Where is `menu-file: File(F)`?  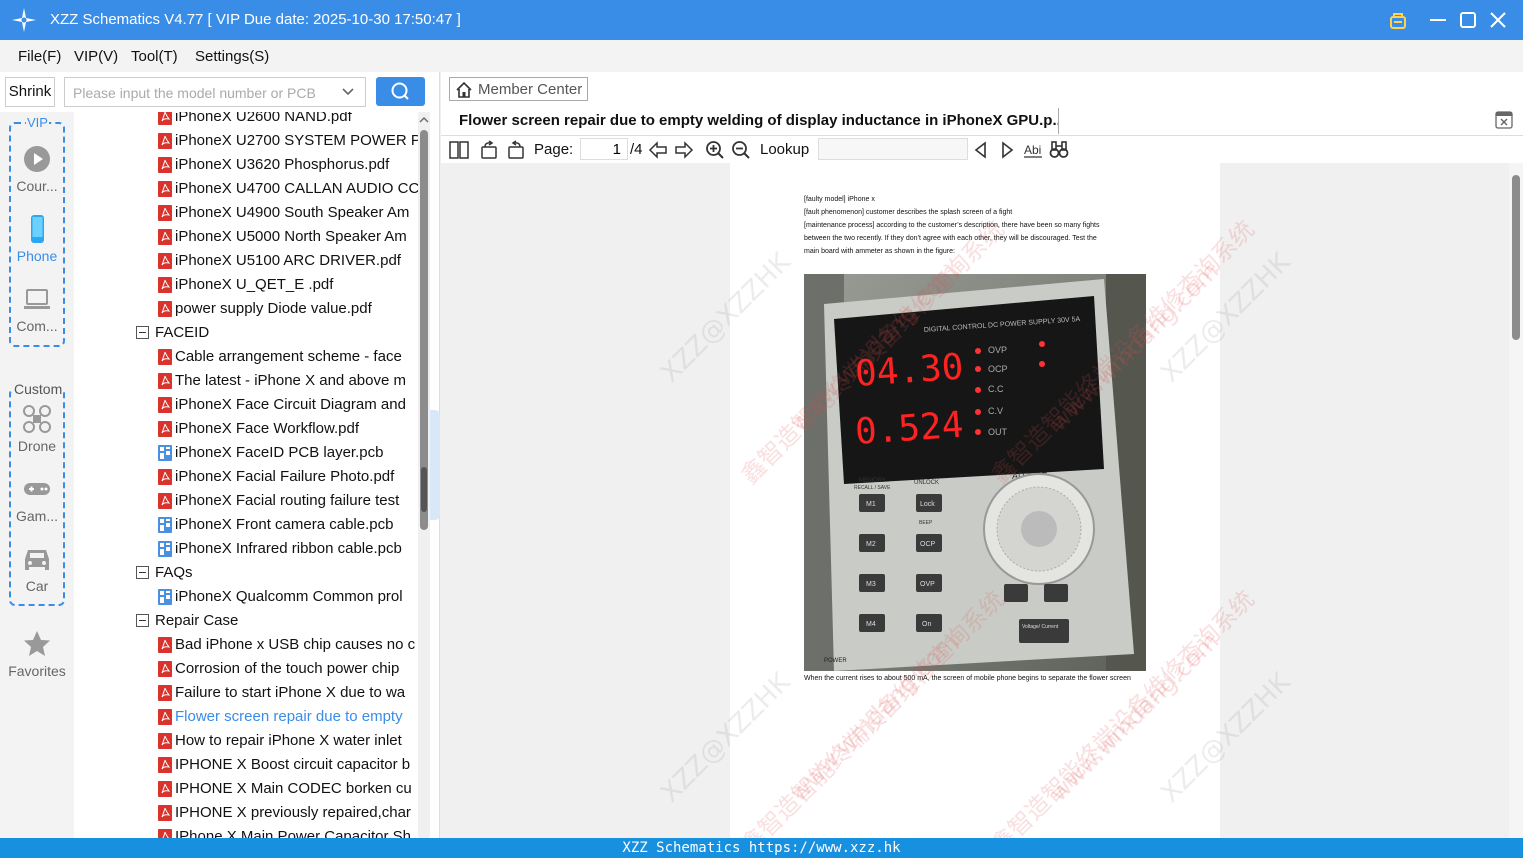
menu-file: File(F) is located at coordinates (39, 56).